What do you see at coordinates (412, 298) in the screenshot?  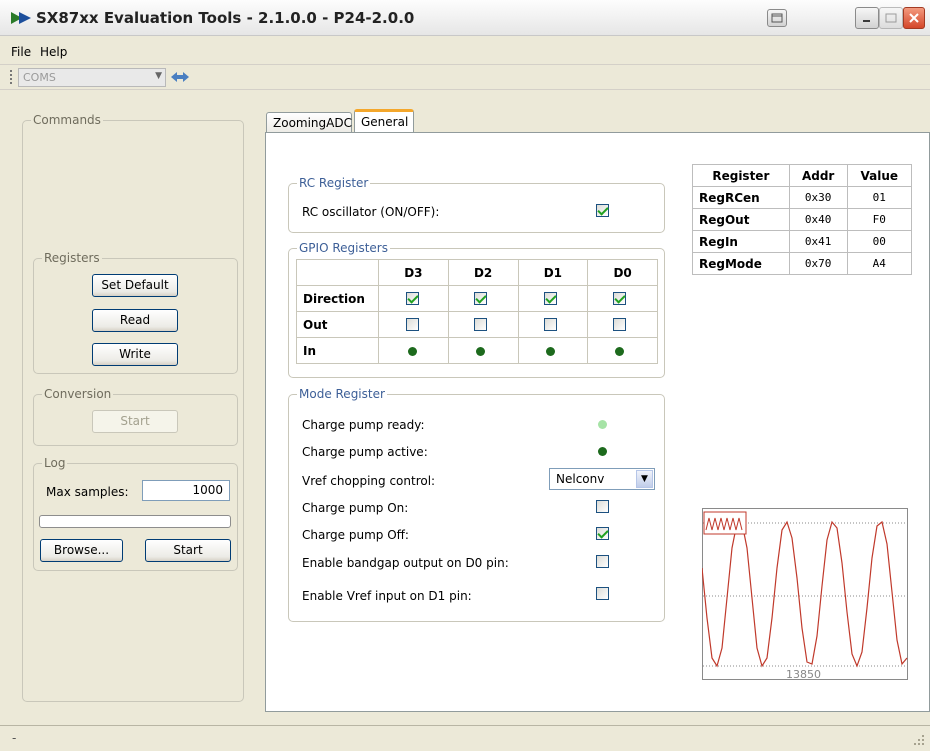 I see `direction-d3-checkbox` at bounding box center [412, 298].